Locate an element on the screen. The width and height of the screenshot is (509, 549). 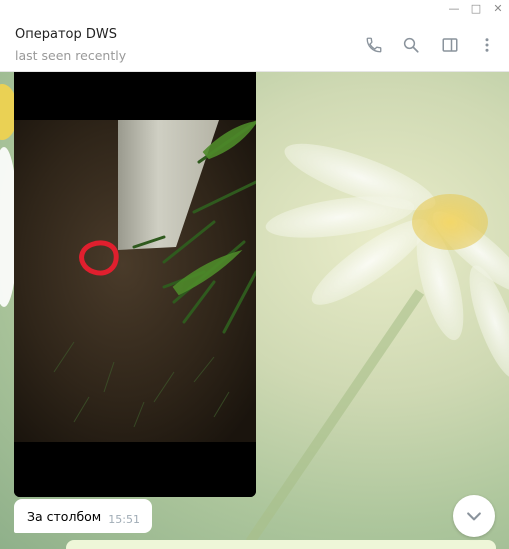
scroll-down-button is located at coordinates (474, 516).